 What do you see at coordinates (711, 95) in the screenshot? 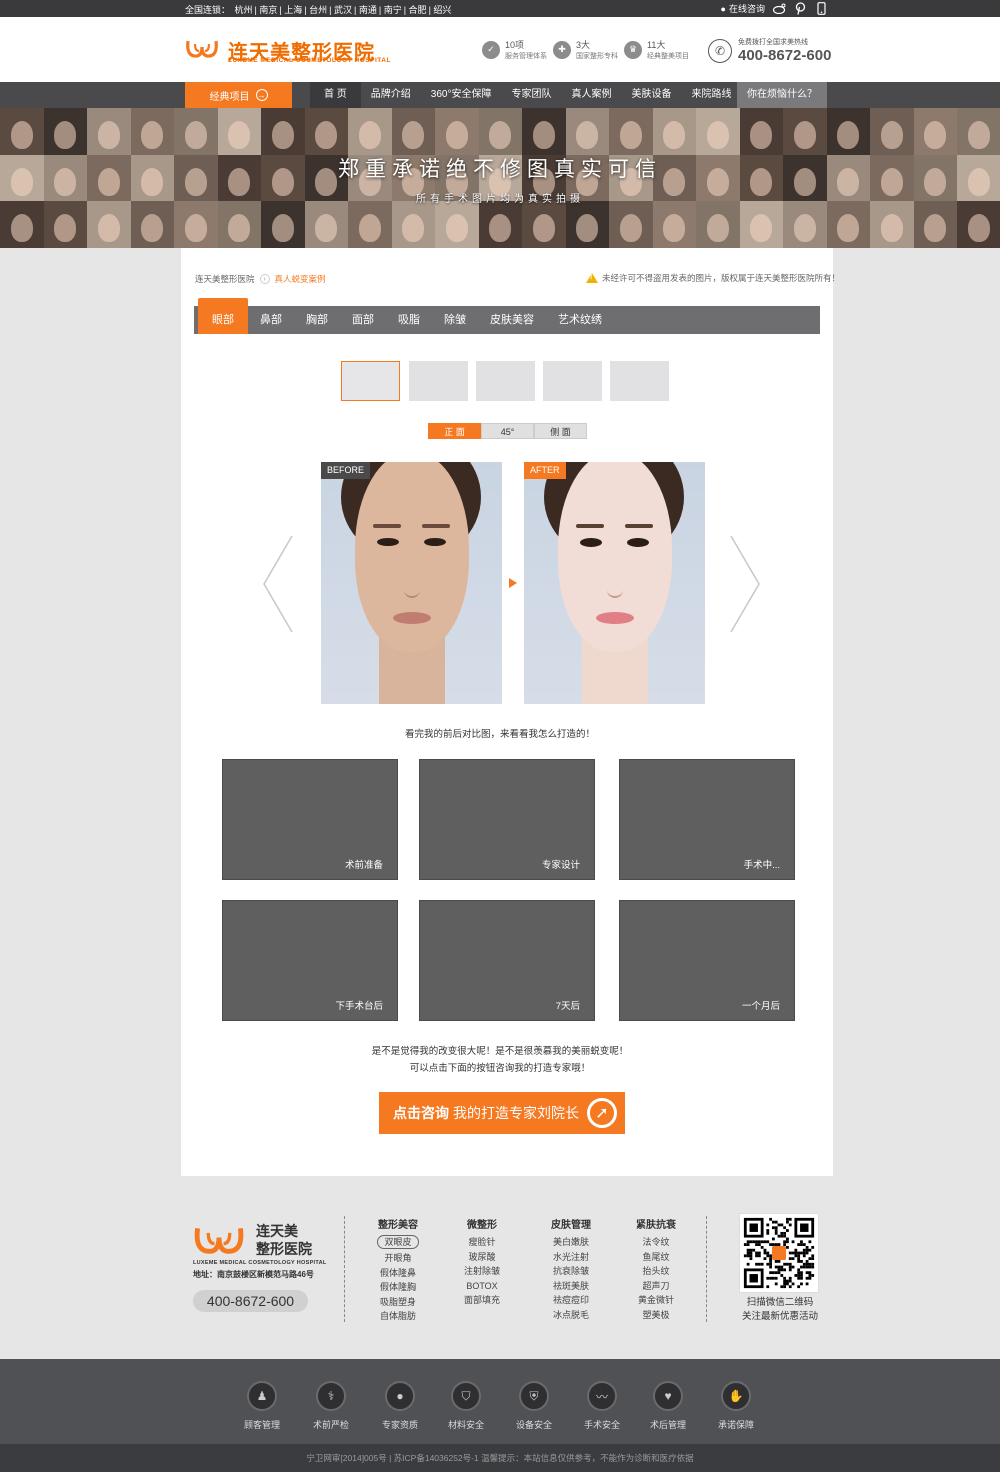
I see `nav-item-route: 来院路线` at bounding box center [711, 95].